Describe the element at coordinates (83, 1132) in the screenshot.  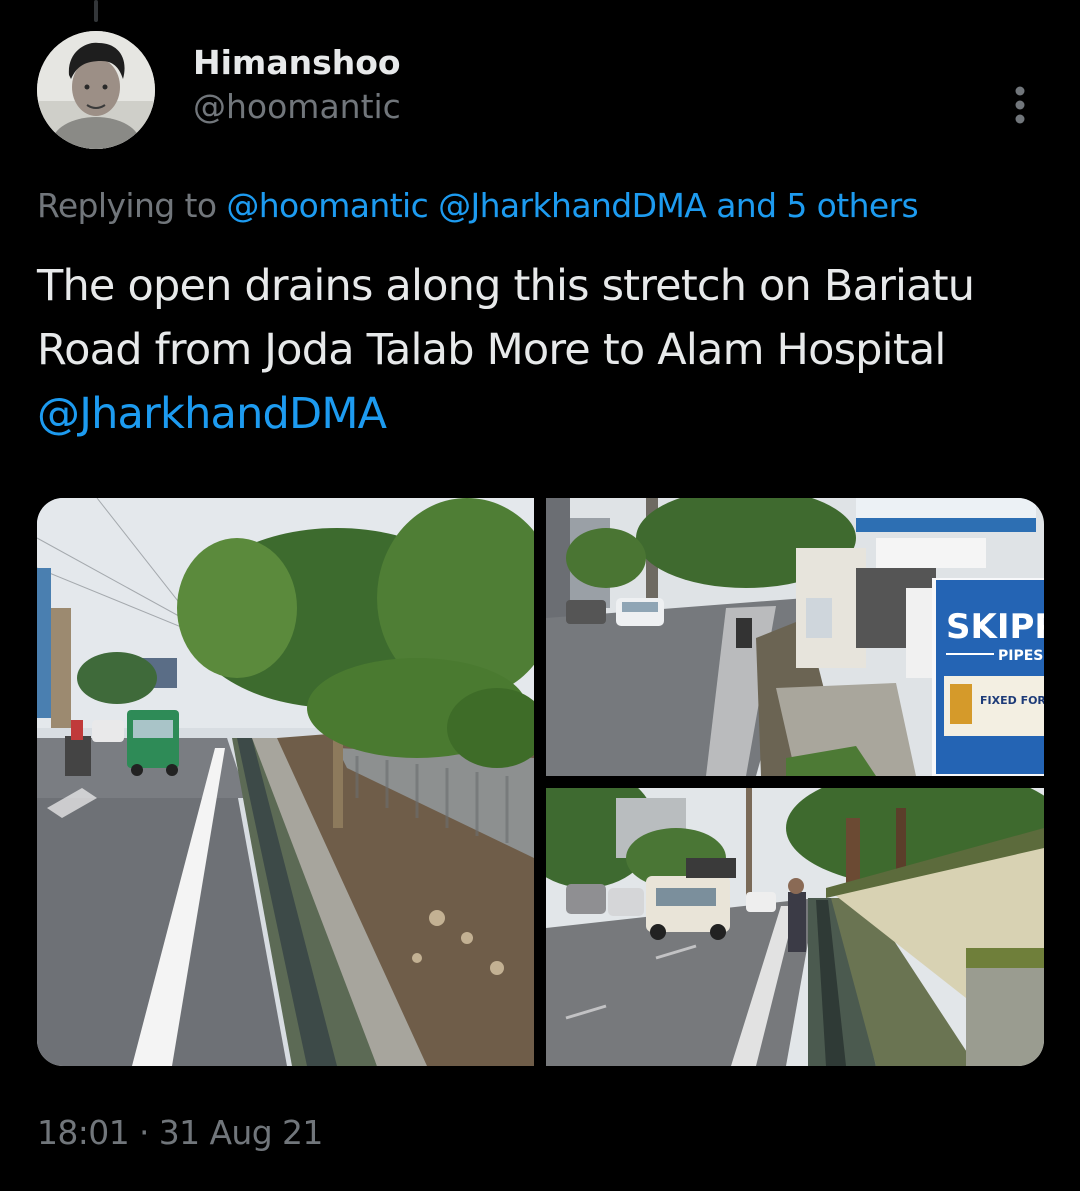
I see `tweet-time: 18:01` at that location.